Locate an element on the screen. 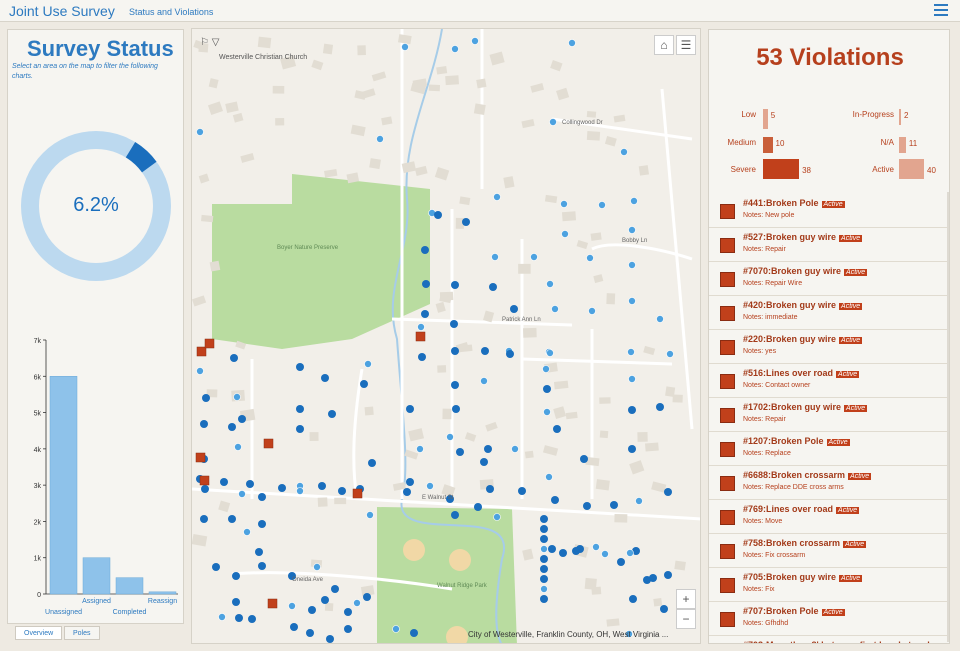  violation-list-item: #769:Lines over road Active Notes: Move is located at coordinates (829, 517).